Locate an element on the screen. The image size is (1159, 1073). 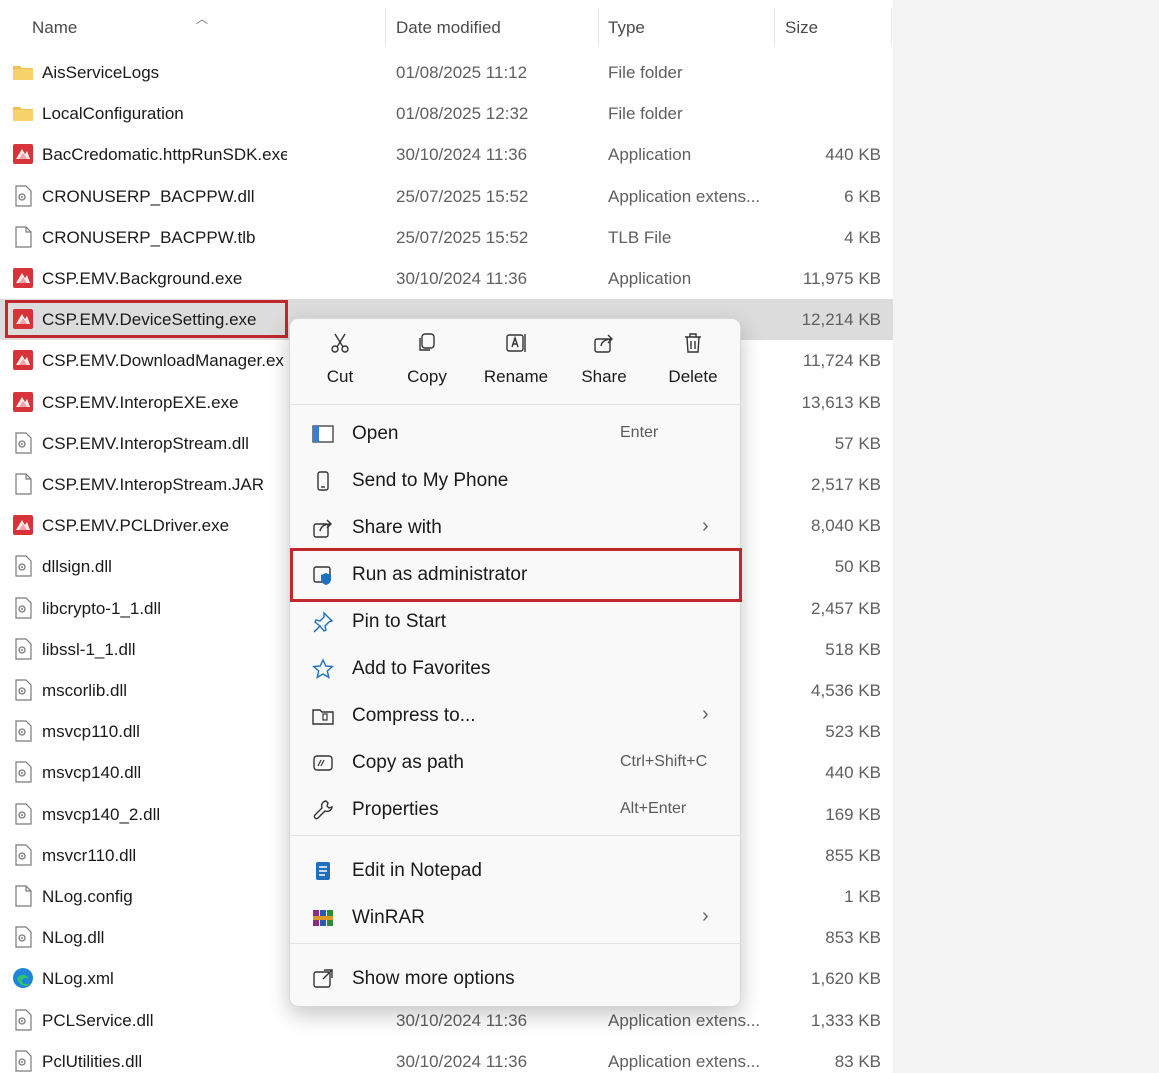
trash-icon is located at coordinates (693, 343).